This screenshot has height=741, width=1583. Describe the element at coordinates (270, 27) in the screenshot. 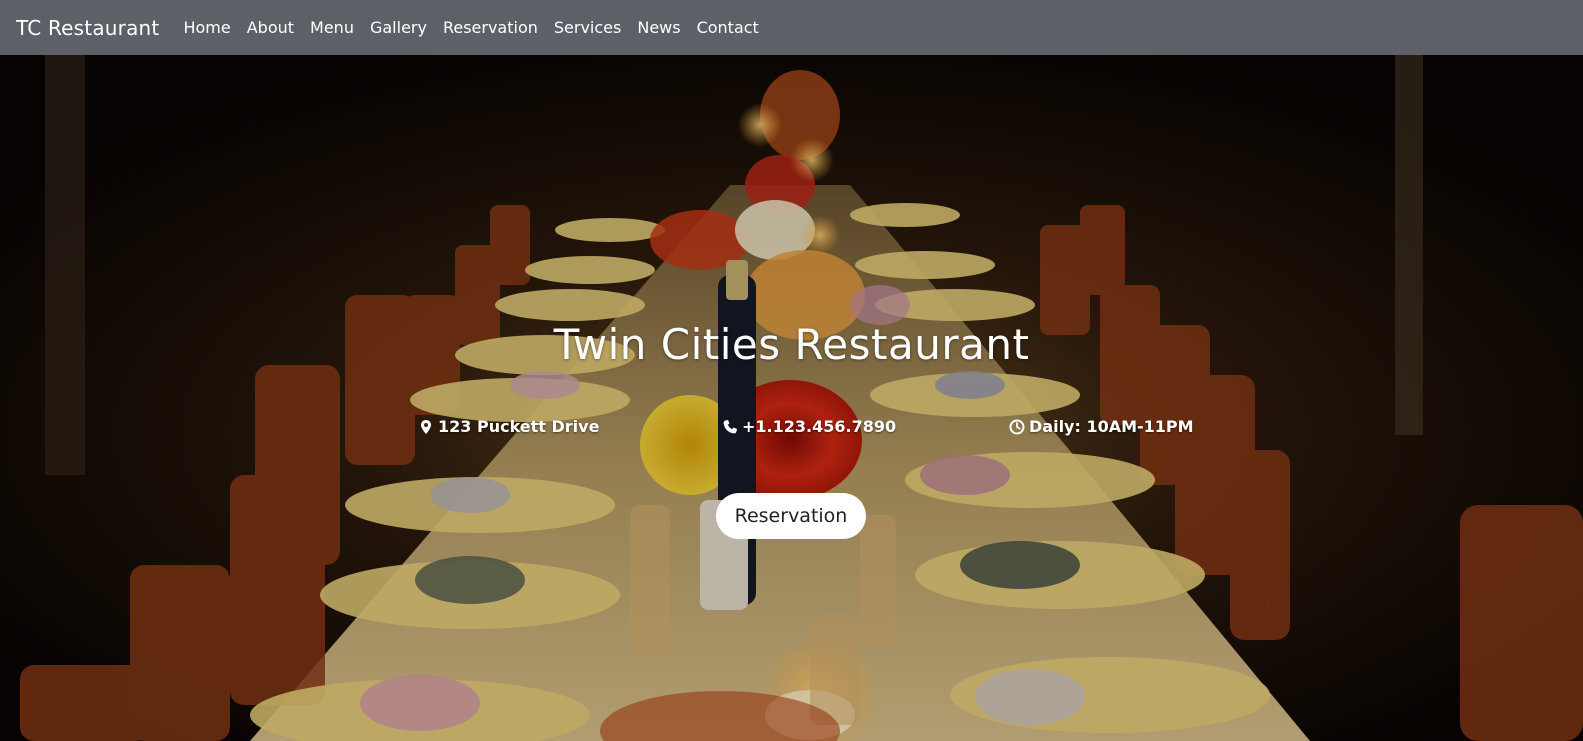

I see `nav-link-about: About` at that location.